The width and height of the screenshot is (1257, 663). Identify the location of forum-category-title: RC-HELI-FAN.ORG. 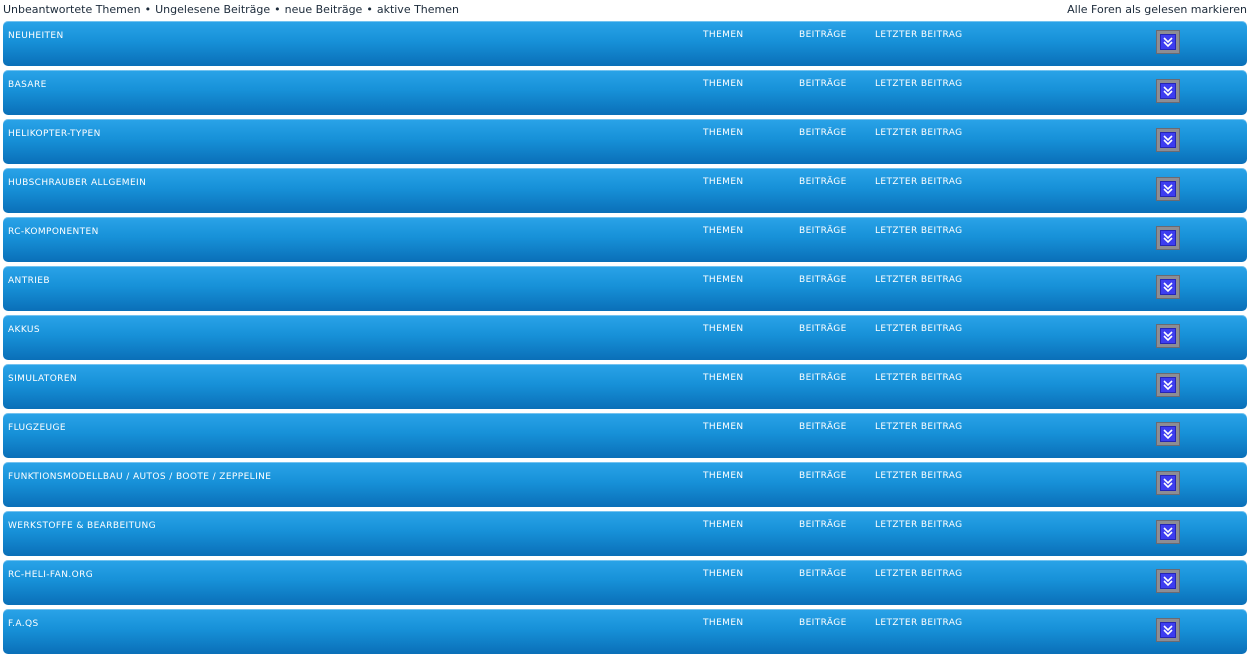
(50, 575).